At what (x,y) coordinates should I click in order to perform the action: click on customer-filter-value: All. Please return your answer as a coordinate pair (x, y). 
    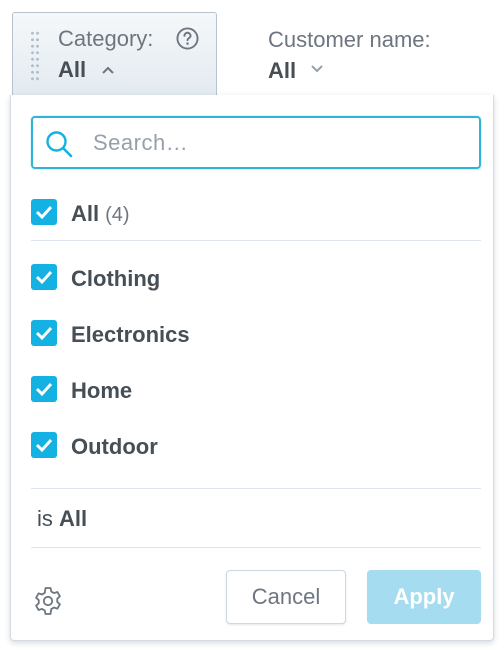
    Looking at the image, I should click on (282, 70).